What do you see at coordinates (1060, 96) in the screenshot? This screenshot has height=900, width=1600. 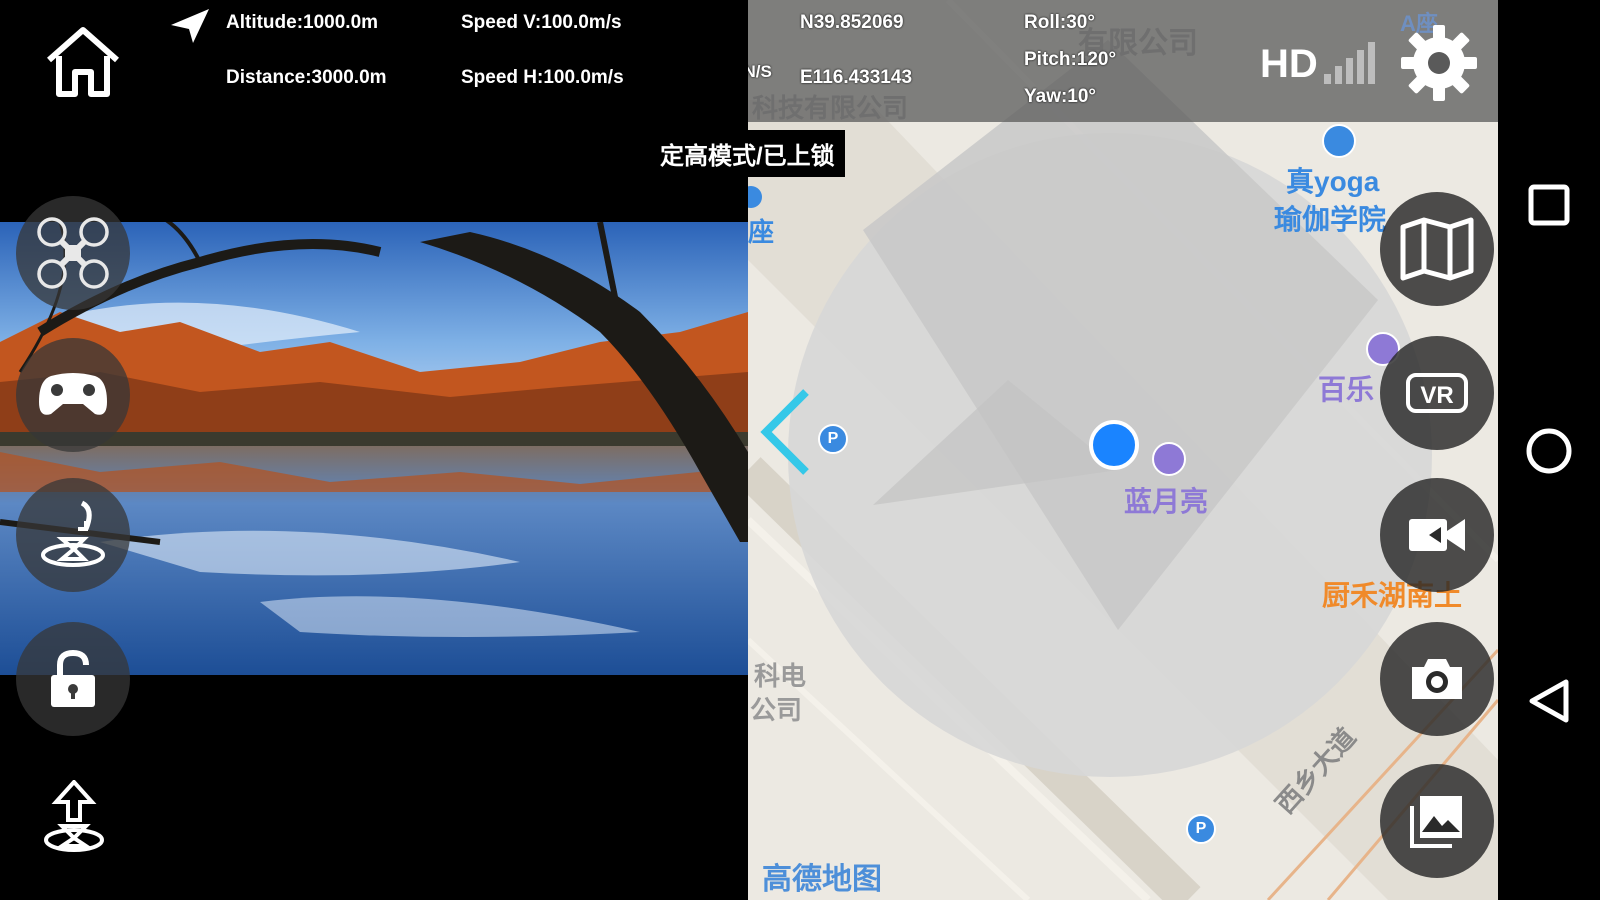 I see `yaw-readout: Yaw:10°` at bounding box center [1060, 96].